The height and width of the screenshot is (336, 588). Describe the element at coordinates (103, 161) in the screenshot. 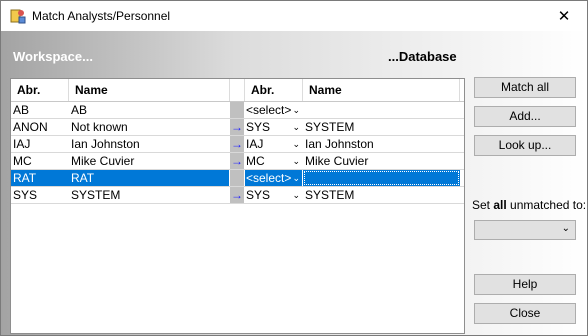

I see `cell-name: Mike Cuvier` at that location.